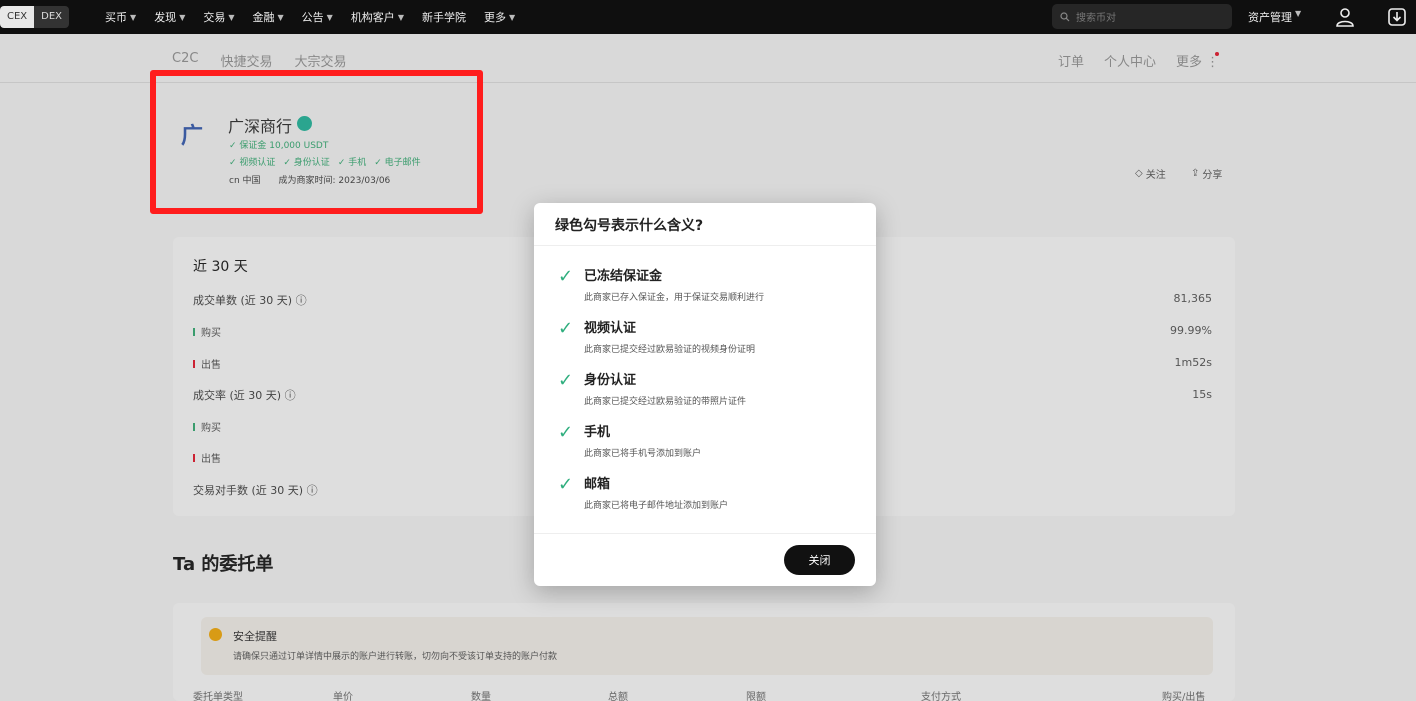 The height and width of the screenshot is (701, 1416). Describe the element at coordinates (941, 696) in the screenshot. I see `col-payment: 支付方式` at that location.